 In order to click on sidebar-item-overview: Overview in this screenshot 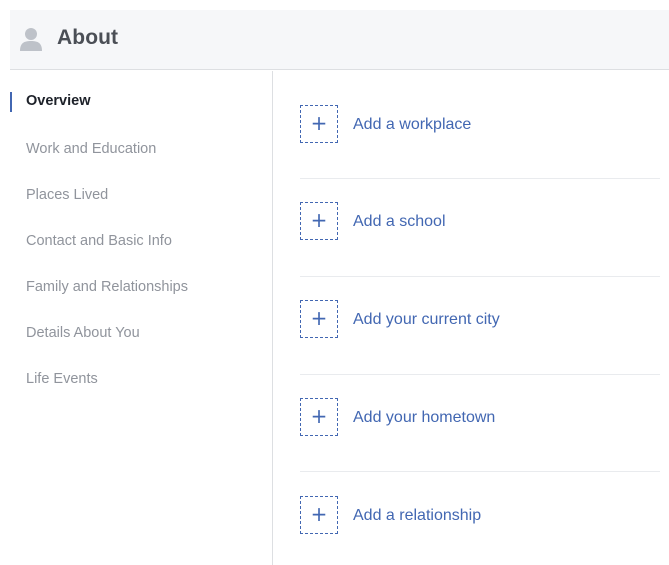, I will do `click(58, 101)`.